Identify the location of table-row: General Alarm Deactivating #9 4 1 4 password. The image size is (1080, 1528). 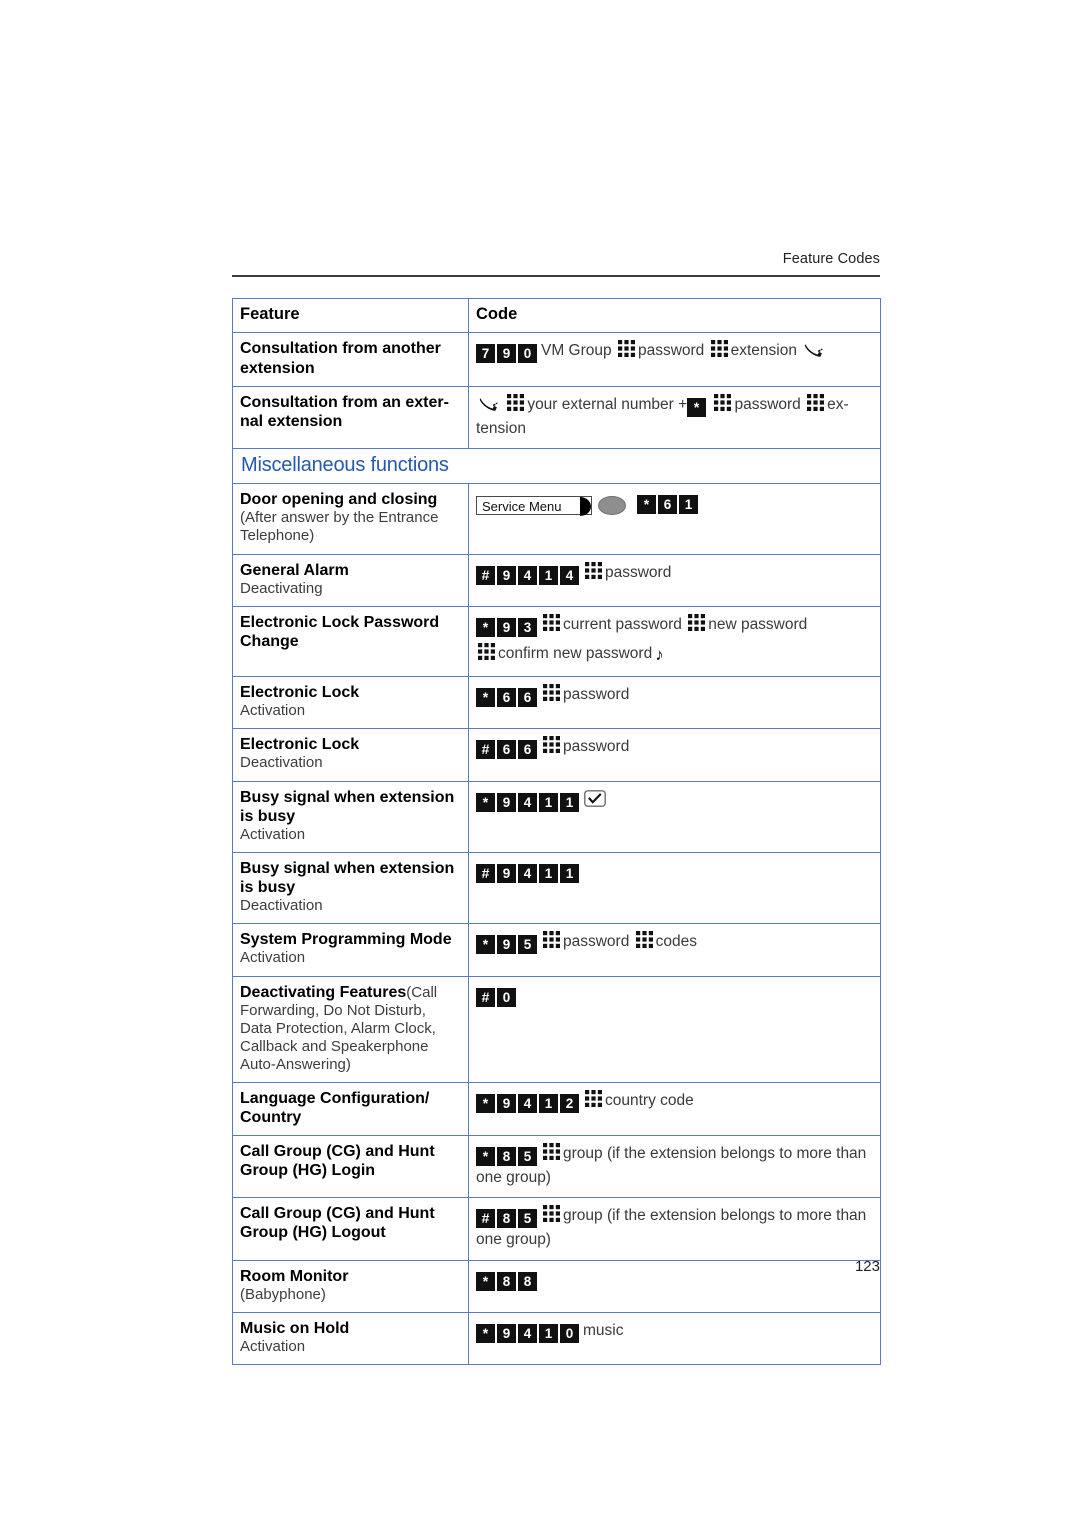
(556, 580).